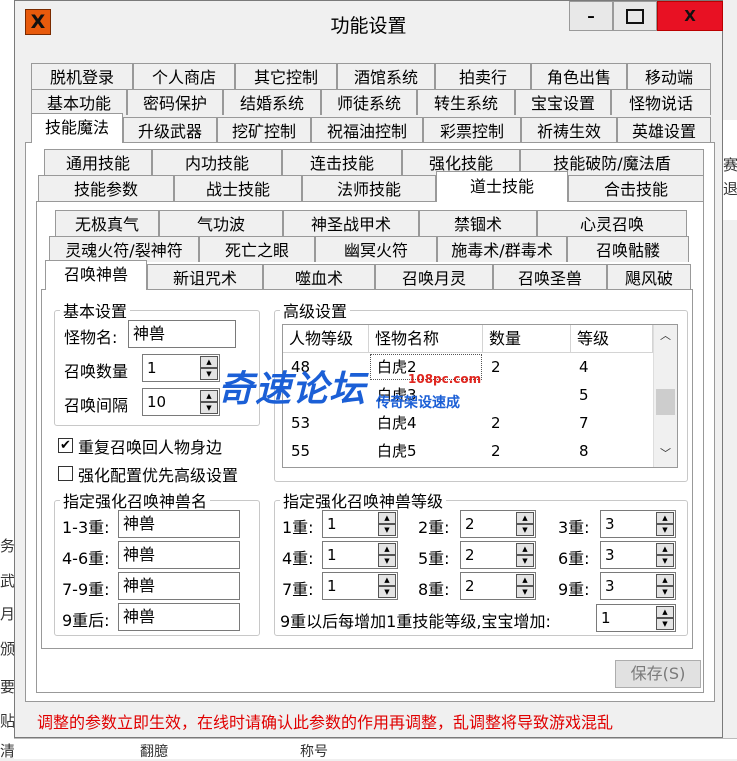 The image size is (737, 761). I want to click on summon-count-stepper: 1 ▲ ▼, so click(181, 368).